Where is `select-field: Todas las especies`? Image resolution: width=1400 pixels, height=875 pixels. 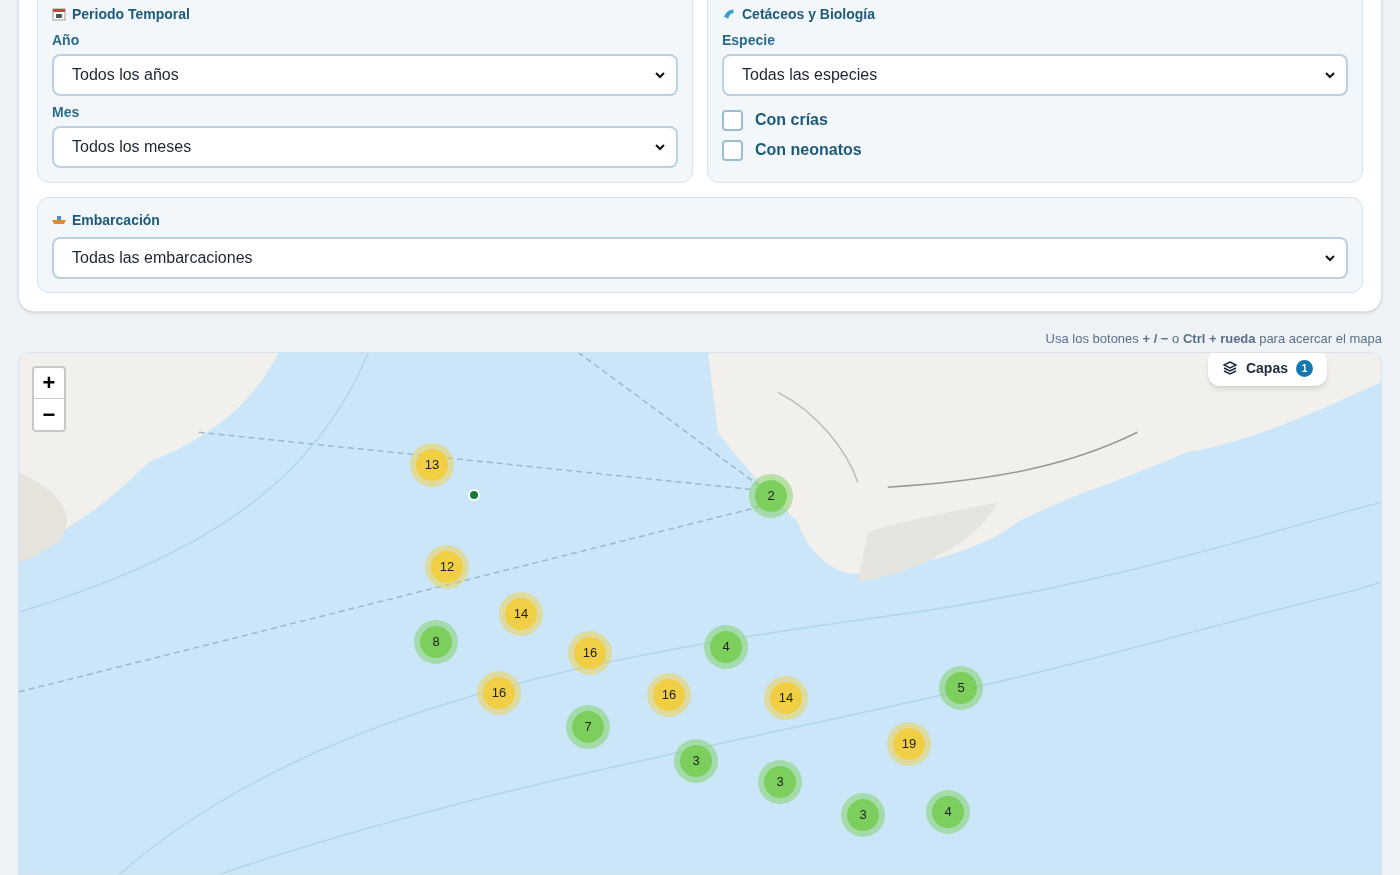
select-field: Todas las especies is located at coordinates (1035, 75).